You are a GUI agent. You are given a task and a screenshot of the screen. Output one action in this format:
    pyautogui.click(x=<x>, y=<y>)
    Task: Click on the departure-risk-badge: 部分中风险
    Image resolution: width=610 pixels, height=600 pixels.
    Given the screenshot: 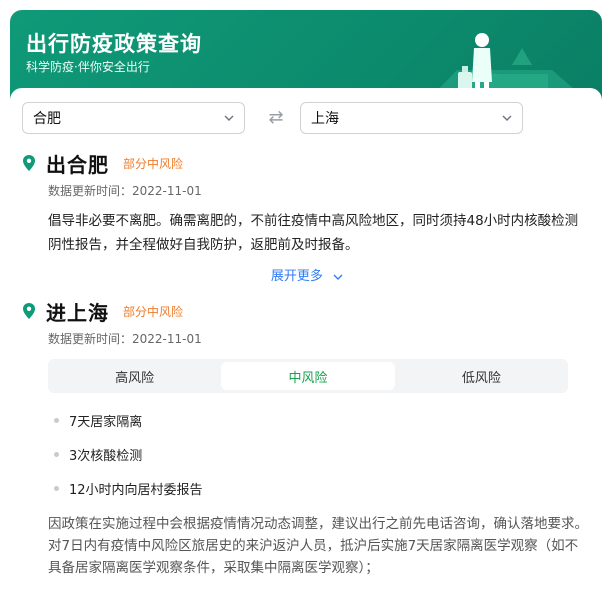 What is the action you would take?
    pyautogui.click(x=153, y=163)
    